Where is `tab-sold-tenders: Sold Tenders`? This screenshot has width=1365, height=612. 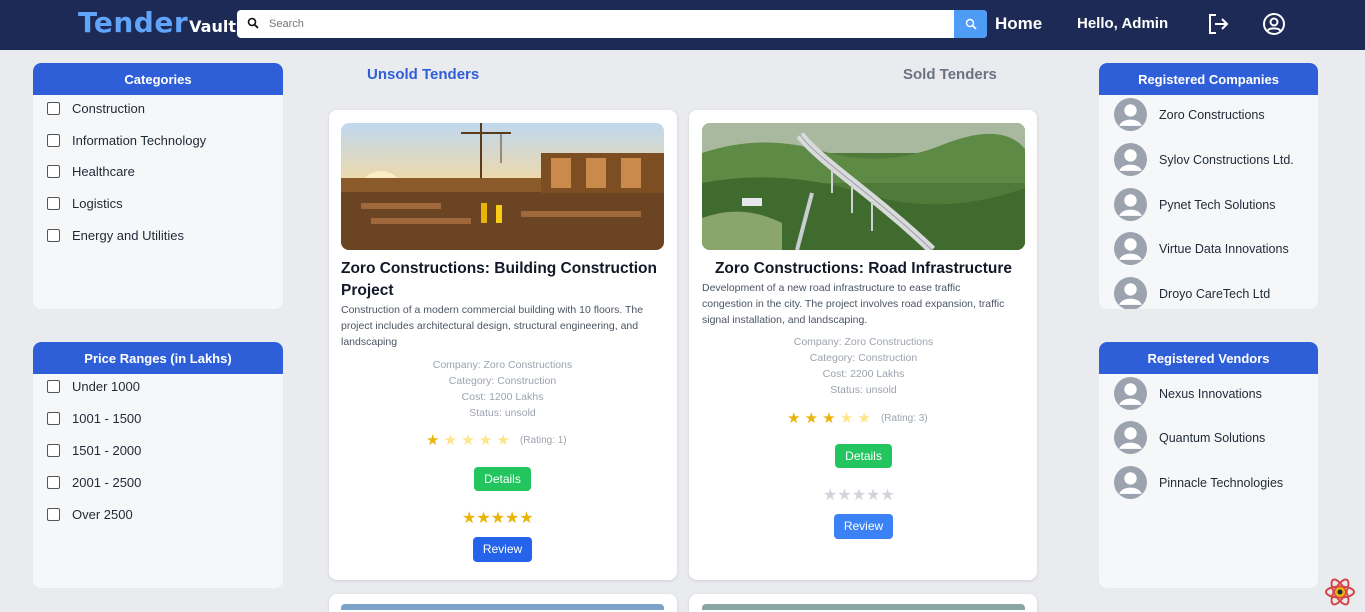
tab-sold-tenders: Sold Tenders is located at coordinates (950, 74).